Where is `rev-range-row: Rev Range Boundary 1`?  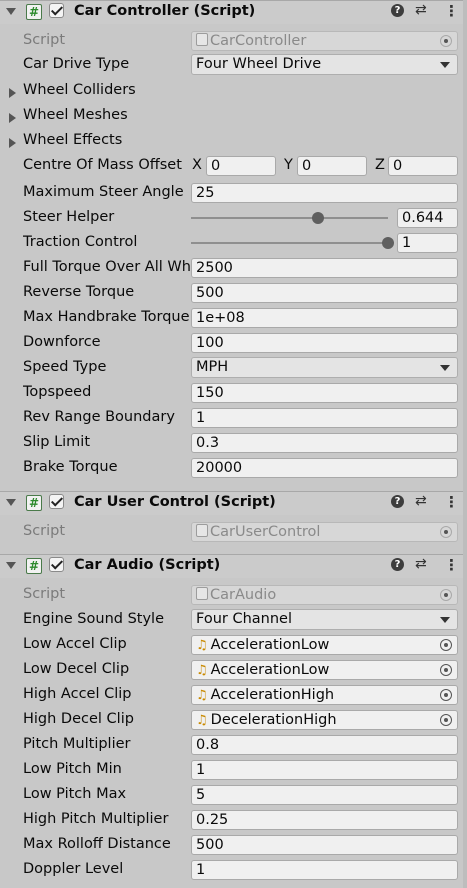 rev-range-row: Rev Range Boundary 1 is located at coordinates (233, 419).